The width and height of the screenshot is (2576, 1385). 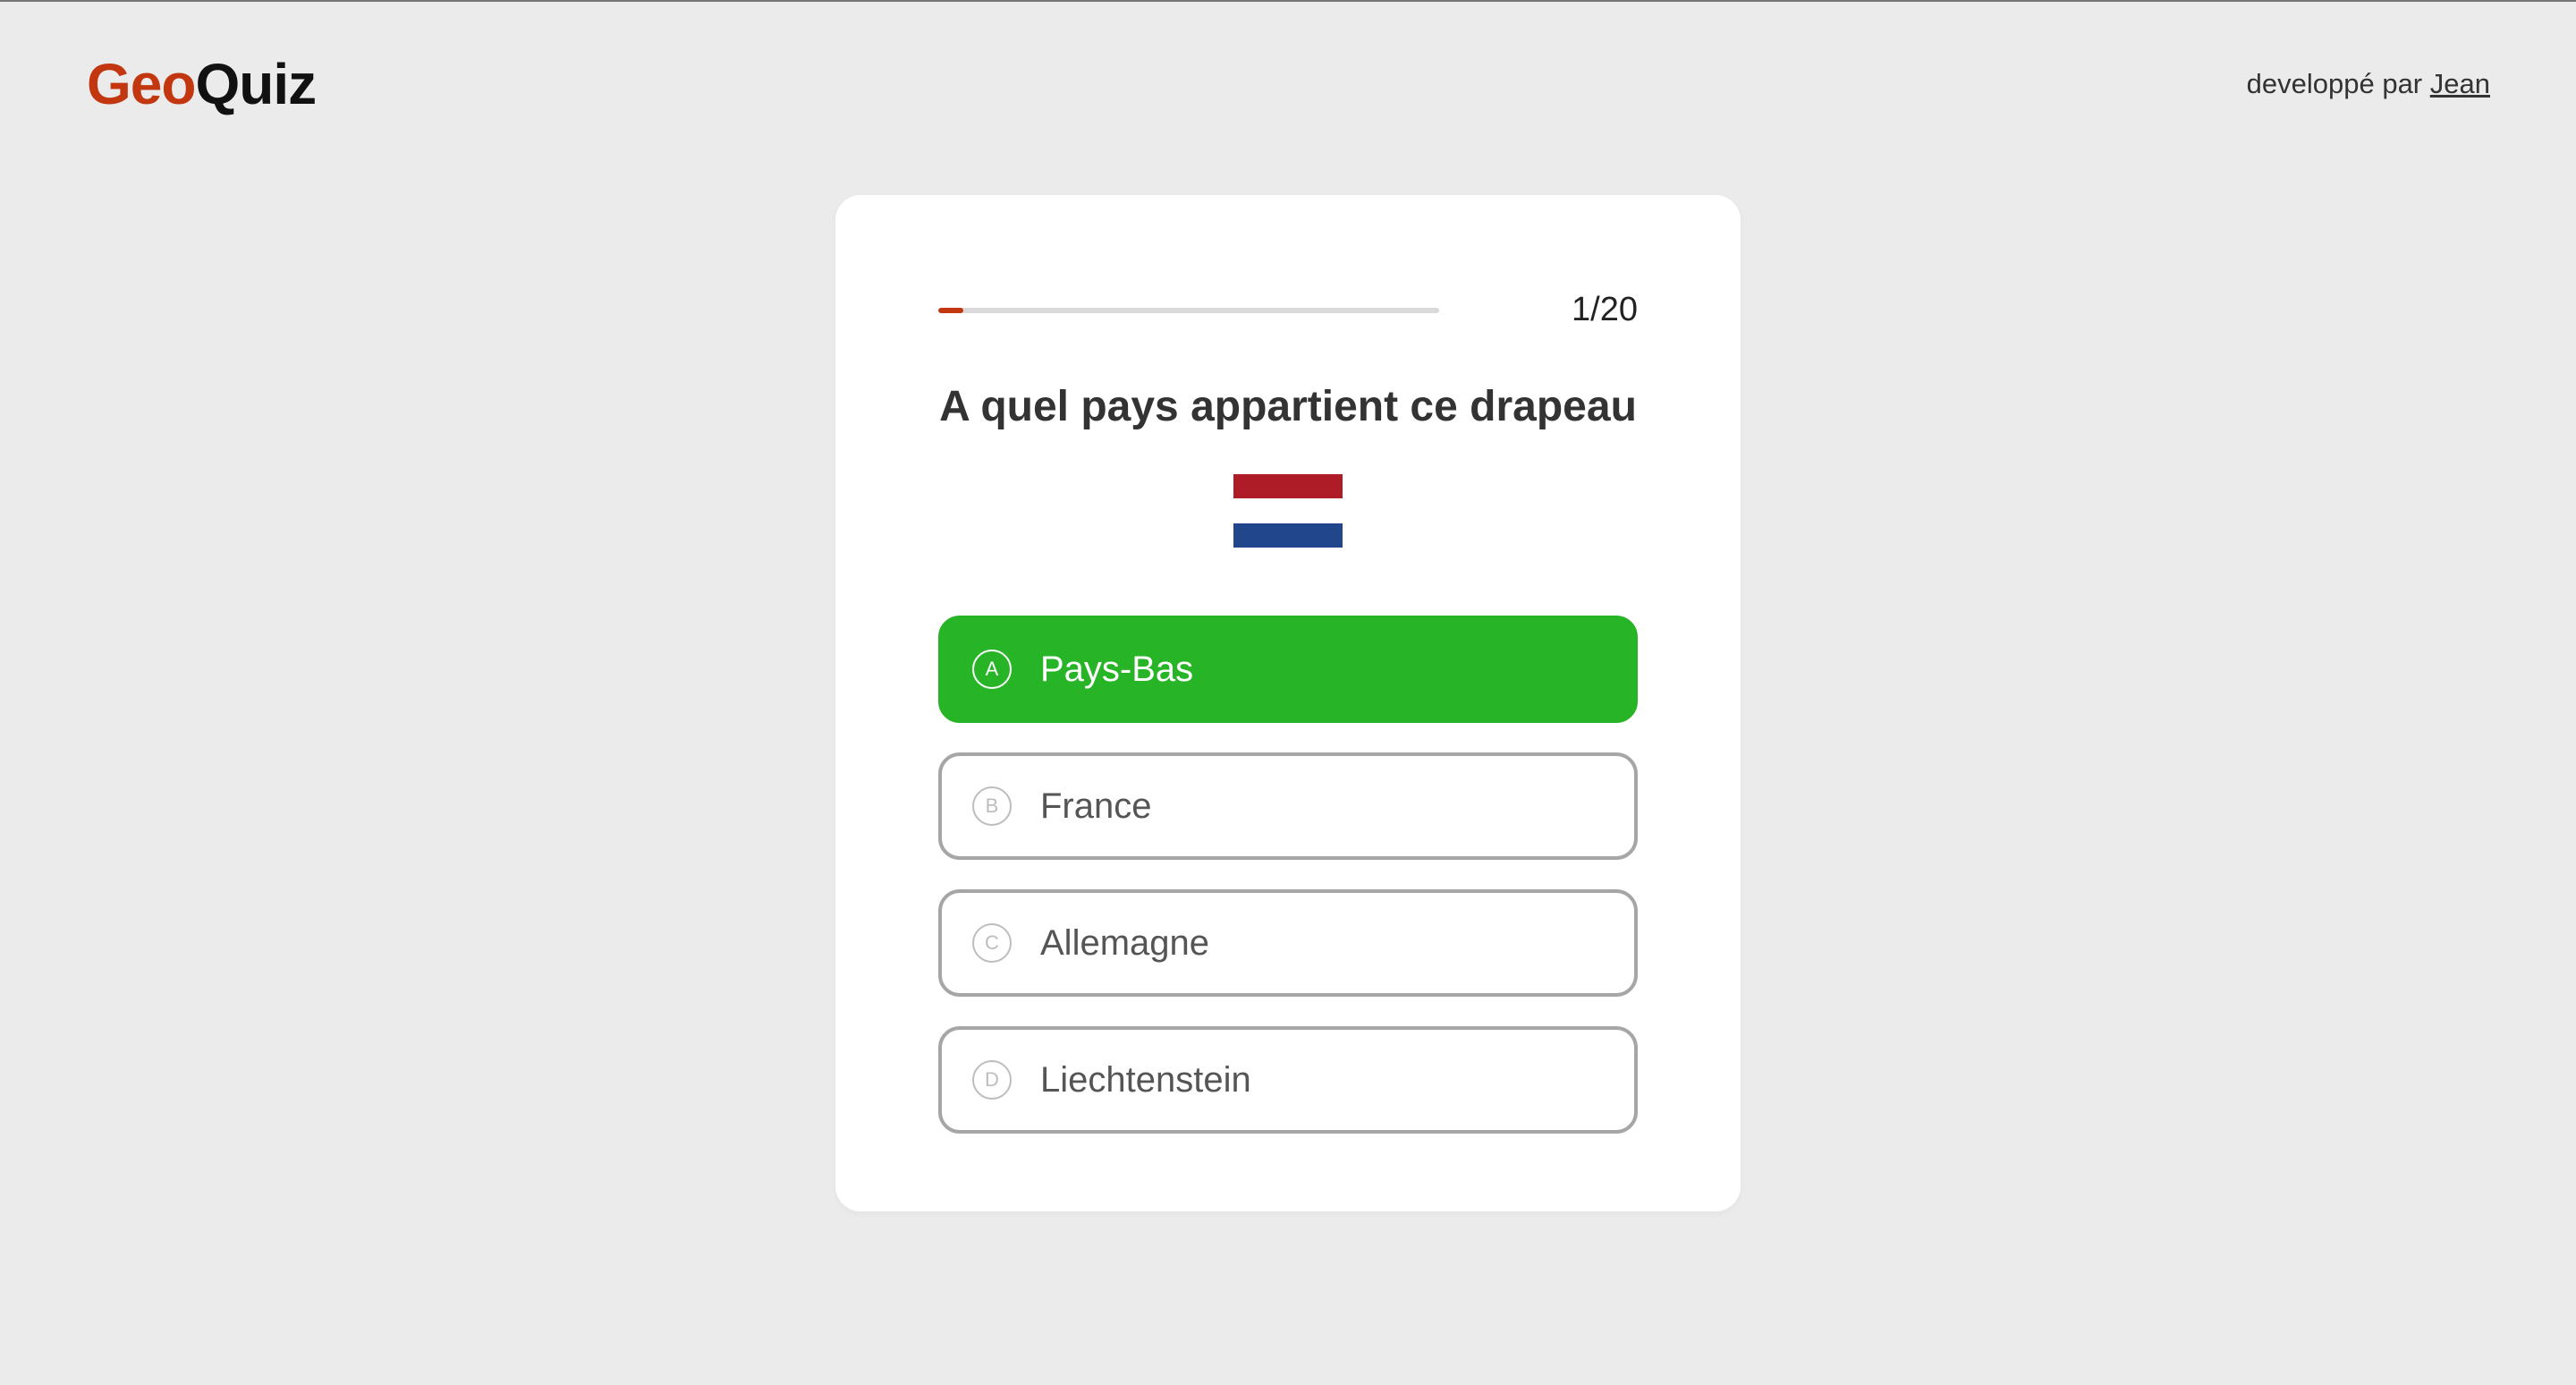 What do you see at coordinates (1288, 943) in the screenshot?
I see `answer-option-c: C Allemagne` at bounding box center [1288, 943].